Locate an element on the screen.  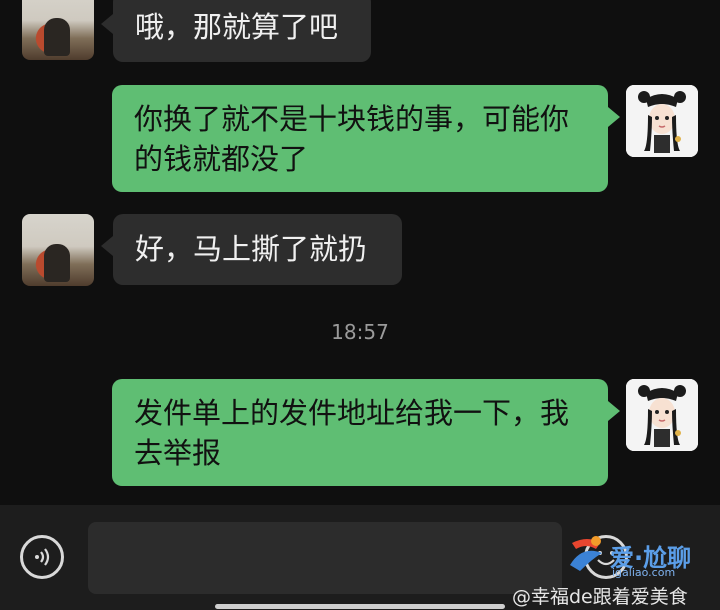
message-timestamp: 18:57 is located at coordinates (360, 332).